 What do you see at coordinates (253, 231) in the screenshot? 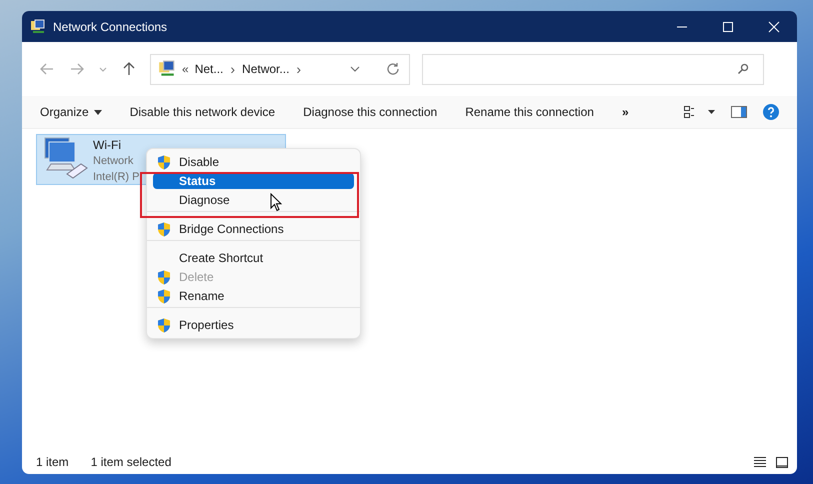
I see `menu-item: Bridge Connections` at bounding box center [253, 231].